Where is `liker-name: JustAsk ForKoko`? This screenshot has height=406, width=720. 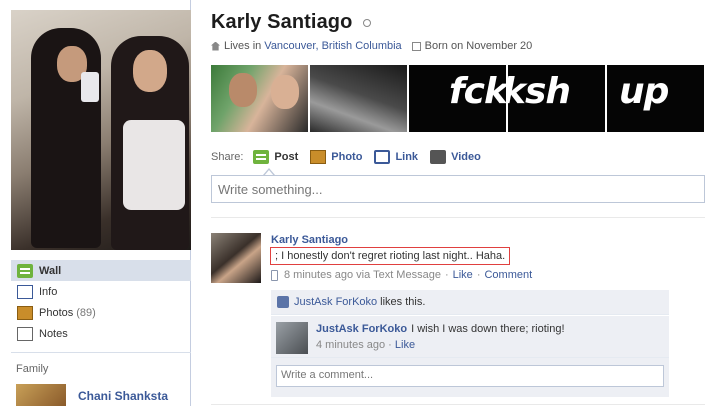
liker-name: JustAsk ForKoko is located at coordinates (335, 302).